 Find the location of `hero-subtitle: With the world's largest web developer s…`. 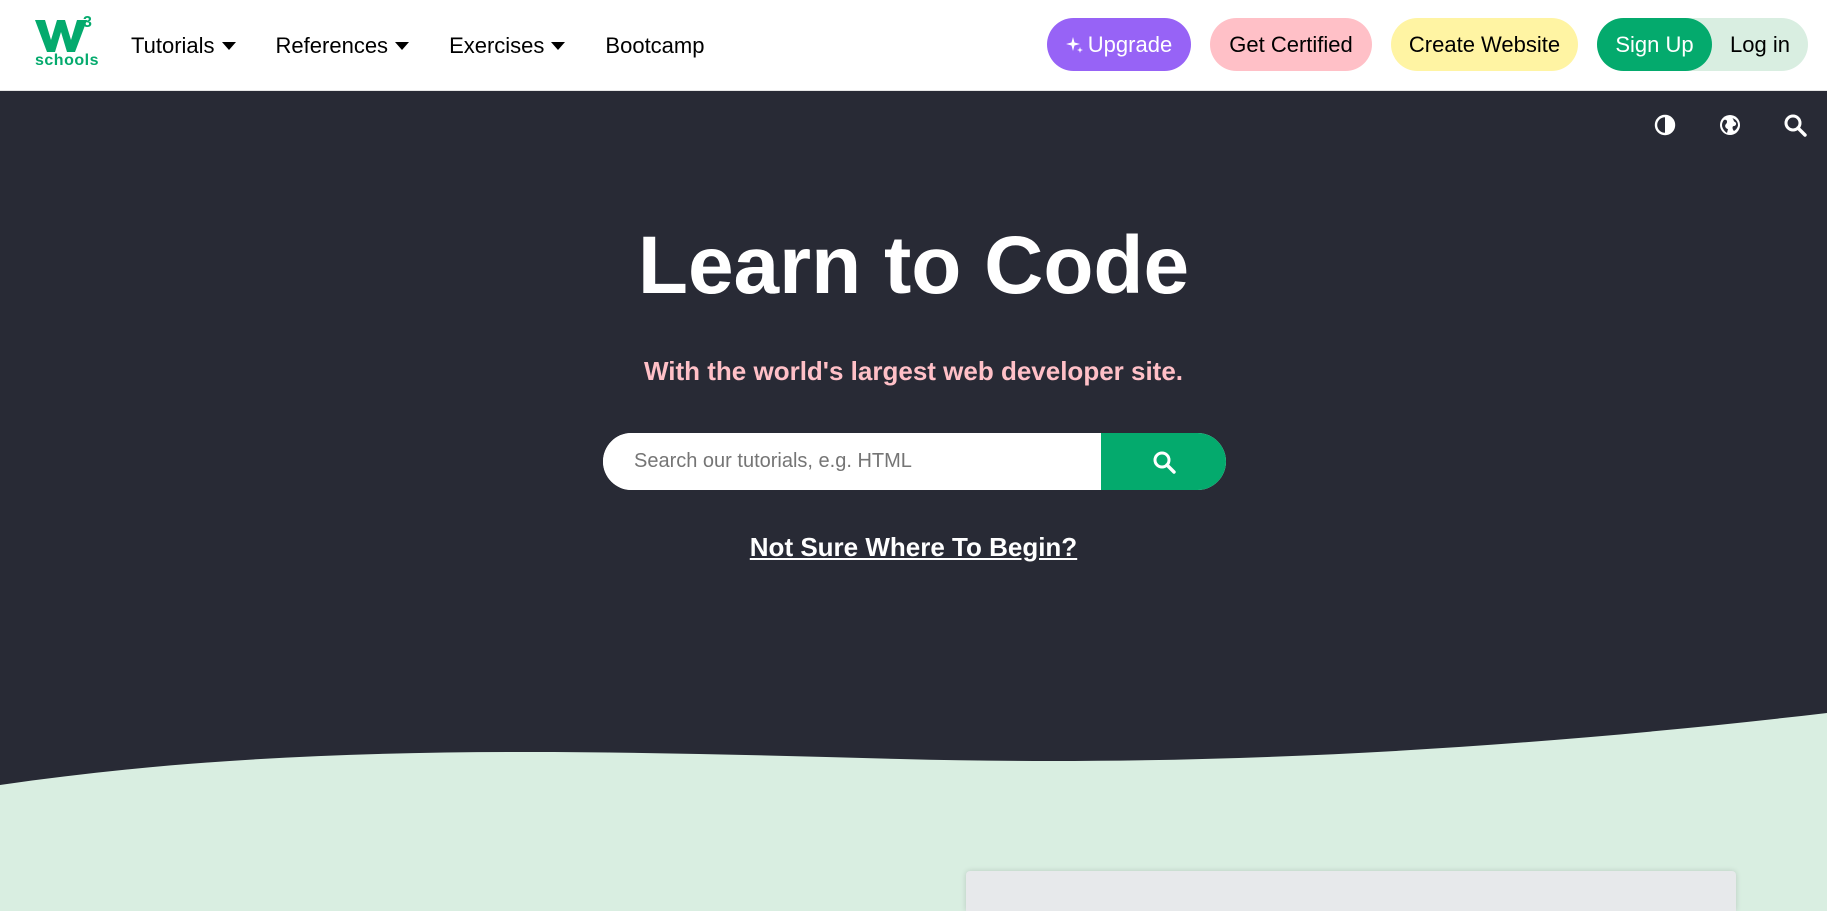

hero-subtitle: With the world's largest web developer s… is located at coordinates (913, 371).